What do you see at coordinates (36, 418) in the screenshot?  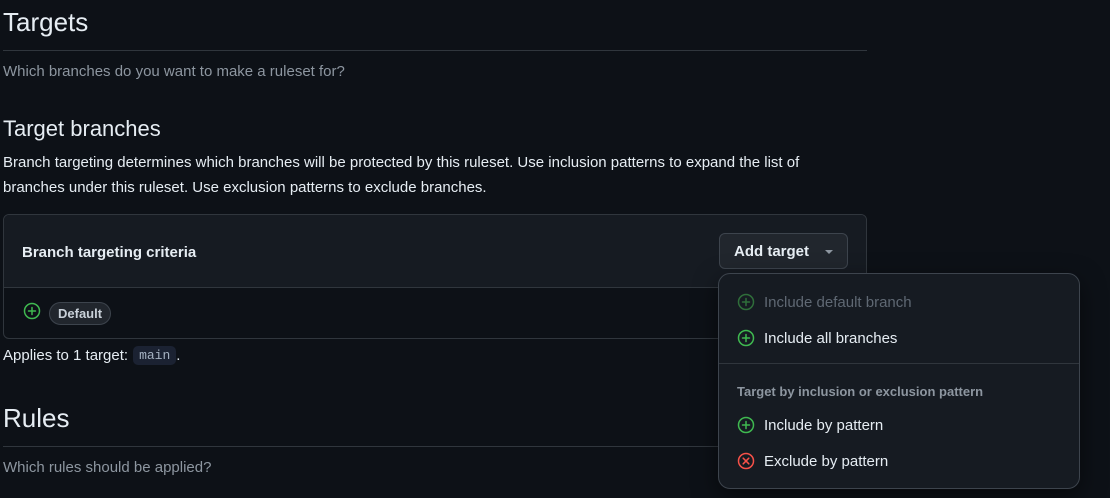 I see `rules-heading: Rules` at bounding box center [36, 418].